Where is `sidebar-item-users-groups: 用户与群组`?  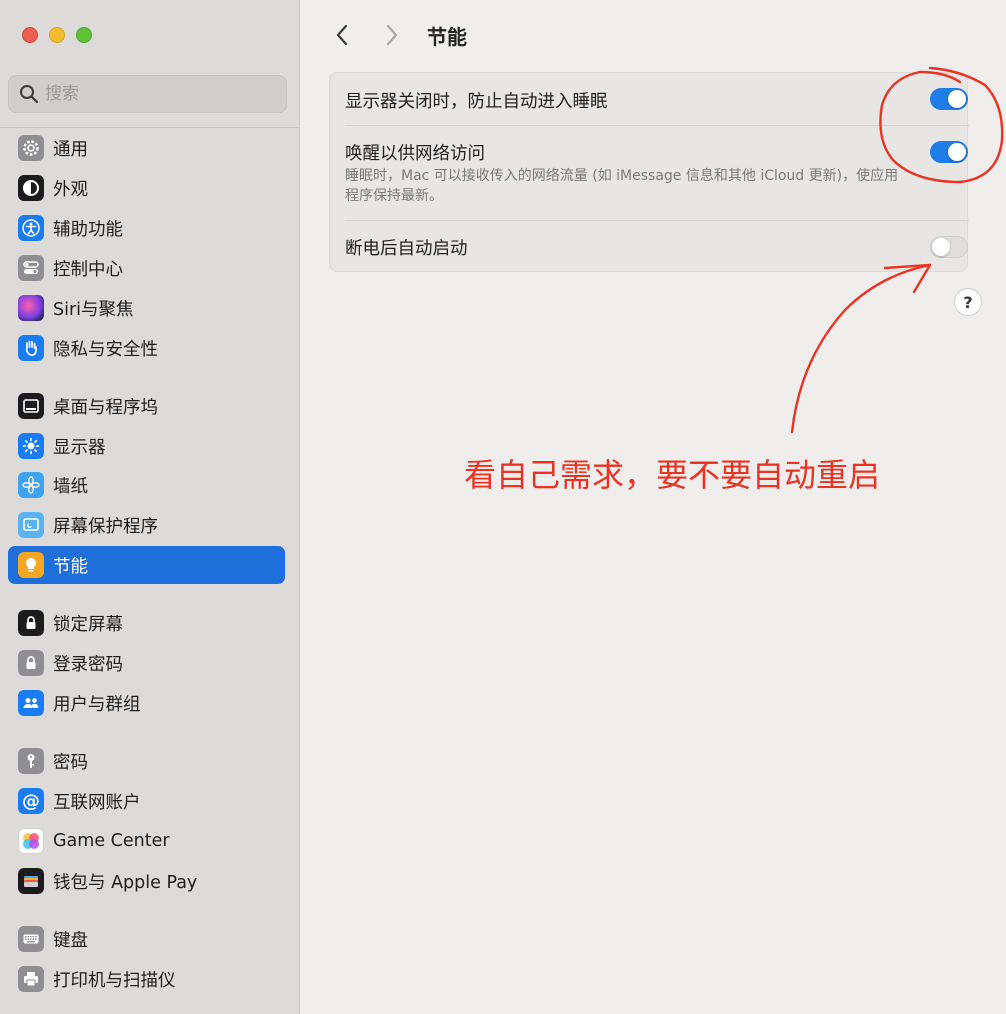 sidebar-item-users-groups: 用户与群组 is located at coordinates (146, 703).